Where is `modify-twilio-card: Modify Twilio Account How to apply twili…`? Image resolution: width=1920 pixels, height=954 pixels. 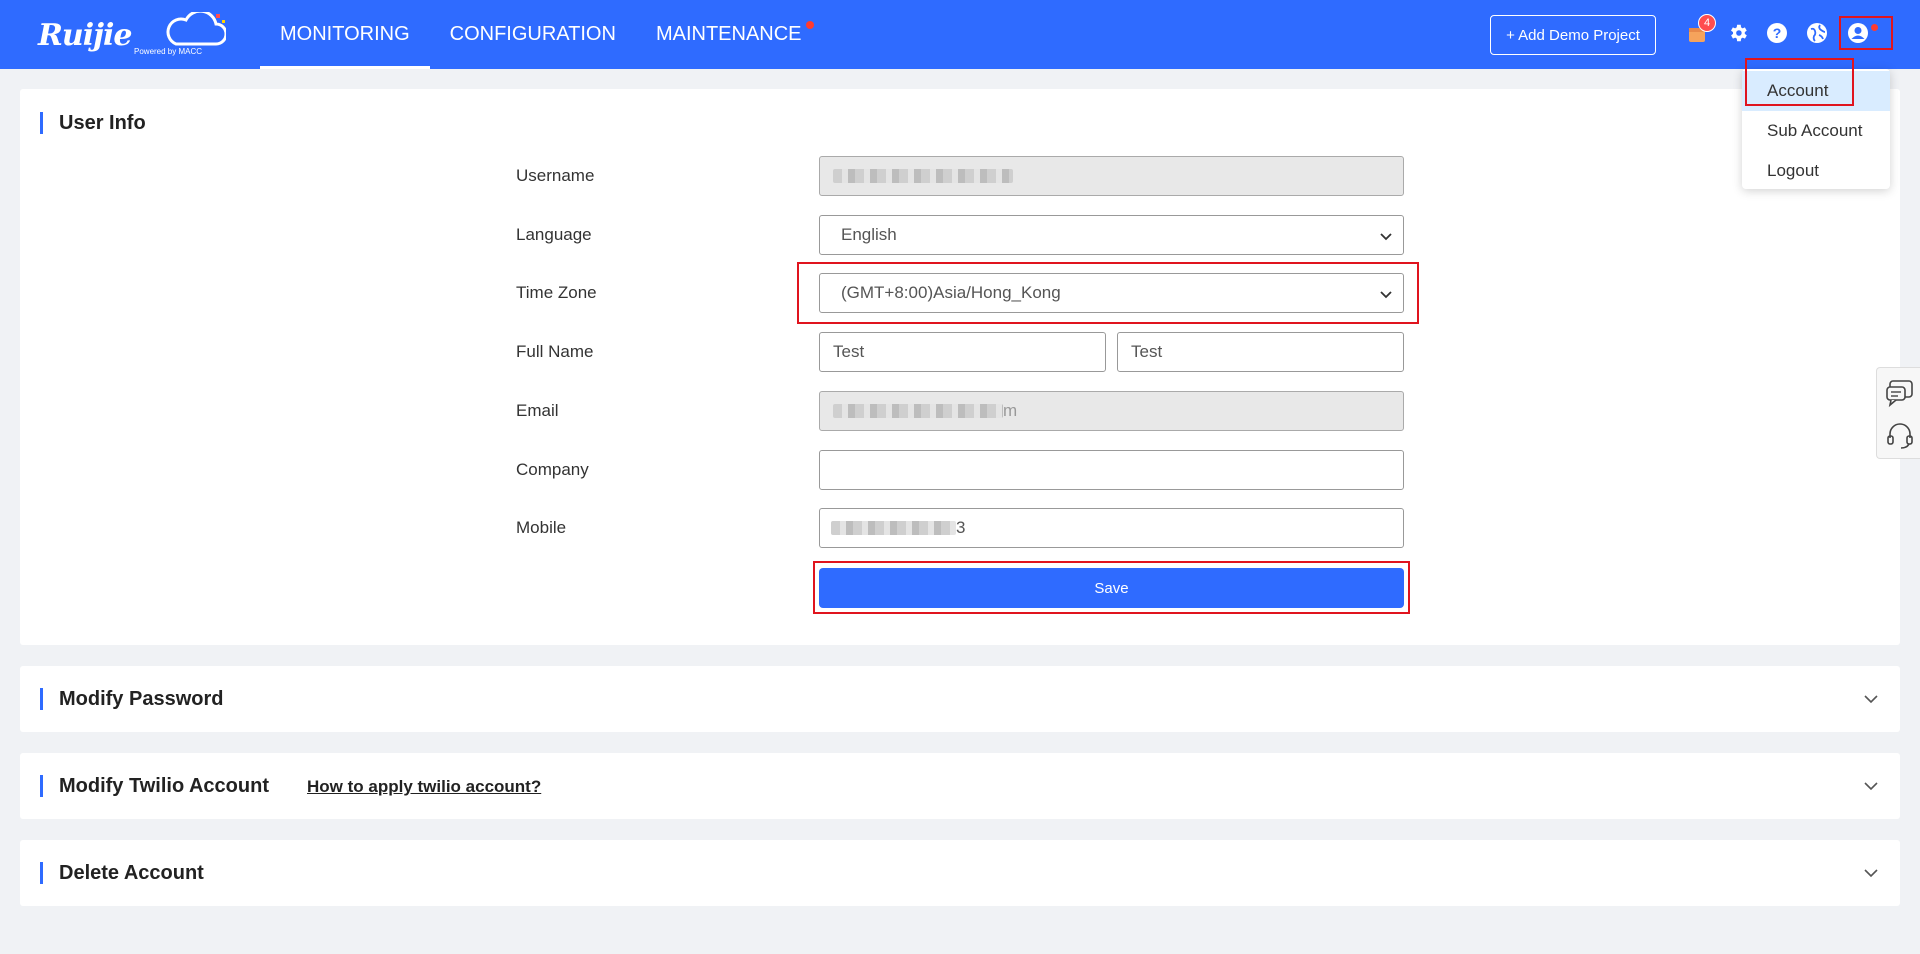
modify-twilio-card: Modify Twilio Account How to apply twili… is located at coordinates (960, 786).